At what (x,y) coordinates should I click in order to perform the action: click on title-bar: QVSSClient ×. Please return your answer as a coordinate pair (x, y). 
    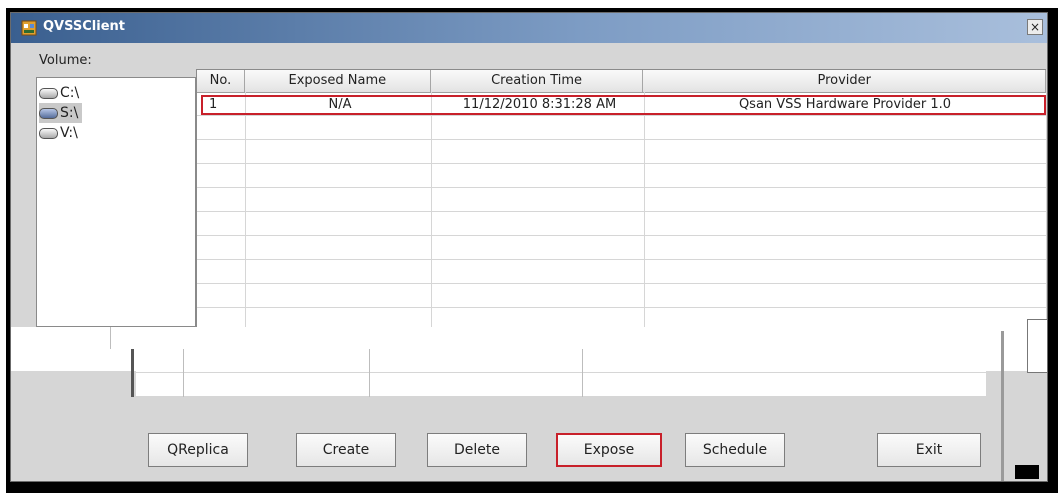
    Looking at the image, I should click on (529, 28).